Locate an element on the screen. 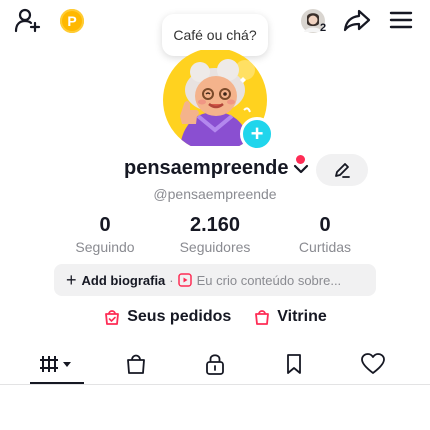 This screenshot has width=430, height=430. edit-profile-button is located at coordinates (342, 170).